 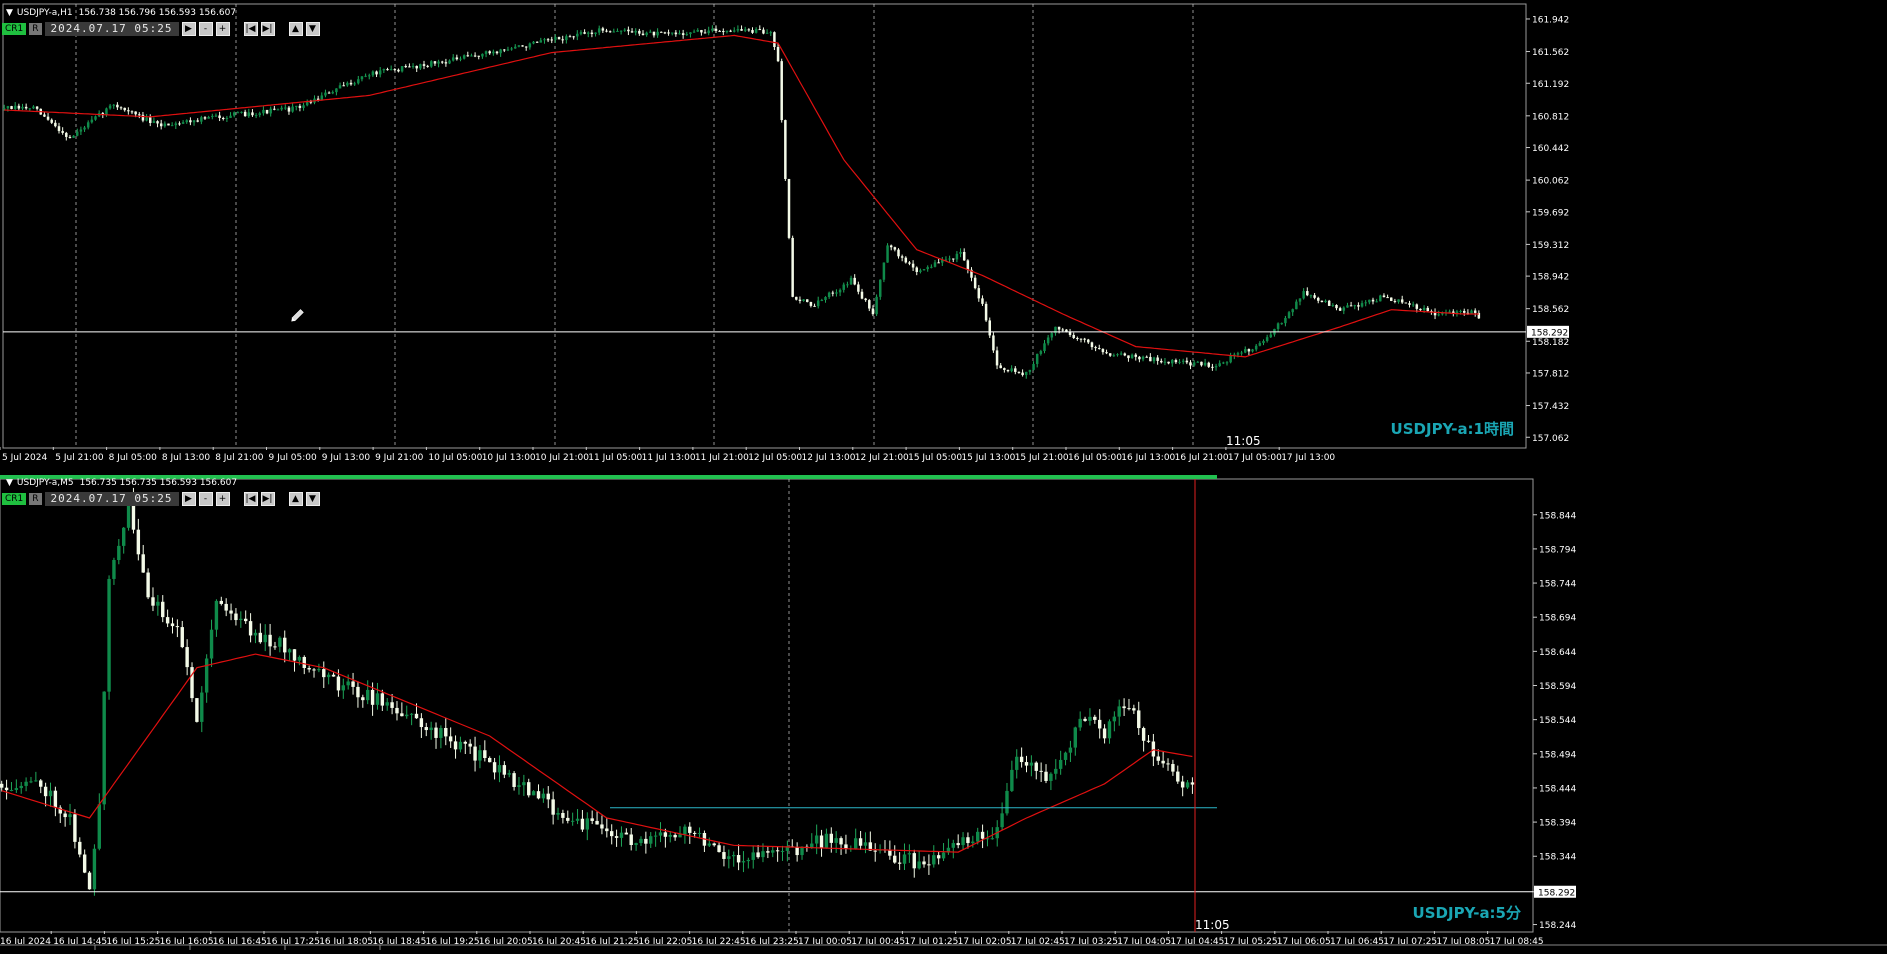 I want to click on m5-r-badge: R, so click(x=35, y=499).